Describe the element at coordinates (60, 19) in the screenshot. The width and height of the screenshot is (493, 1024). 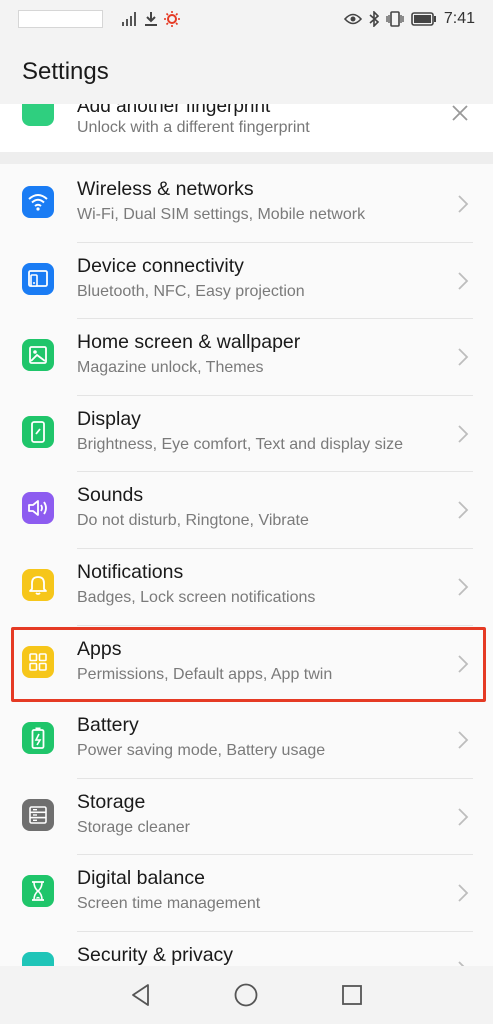
I see `carrier-label` at that location.